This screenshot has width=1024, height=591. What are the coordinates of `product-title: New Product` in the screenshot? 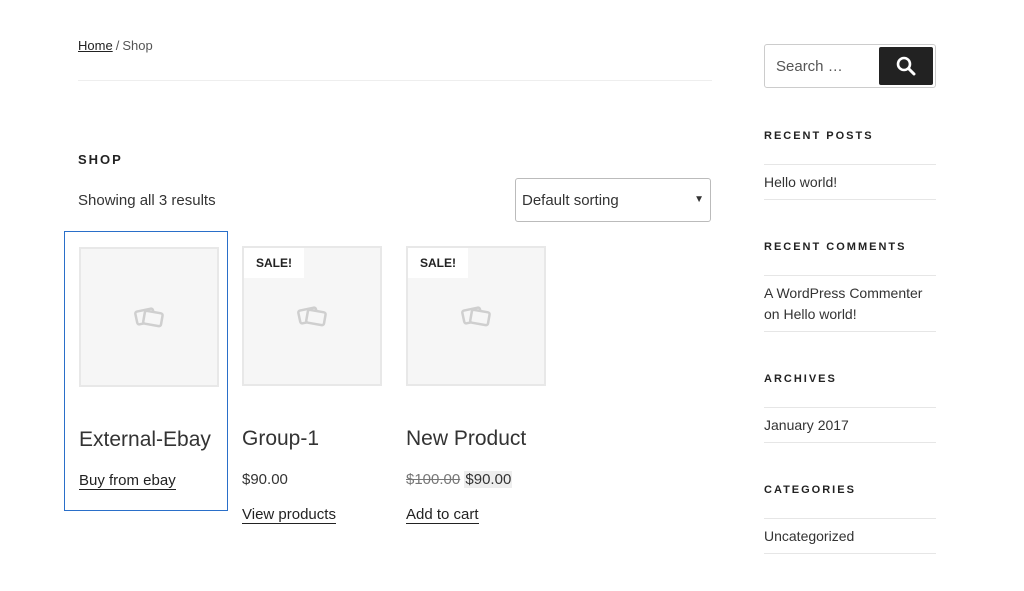 It's located at (466, 439).